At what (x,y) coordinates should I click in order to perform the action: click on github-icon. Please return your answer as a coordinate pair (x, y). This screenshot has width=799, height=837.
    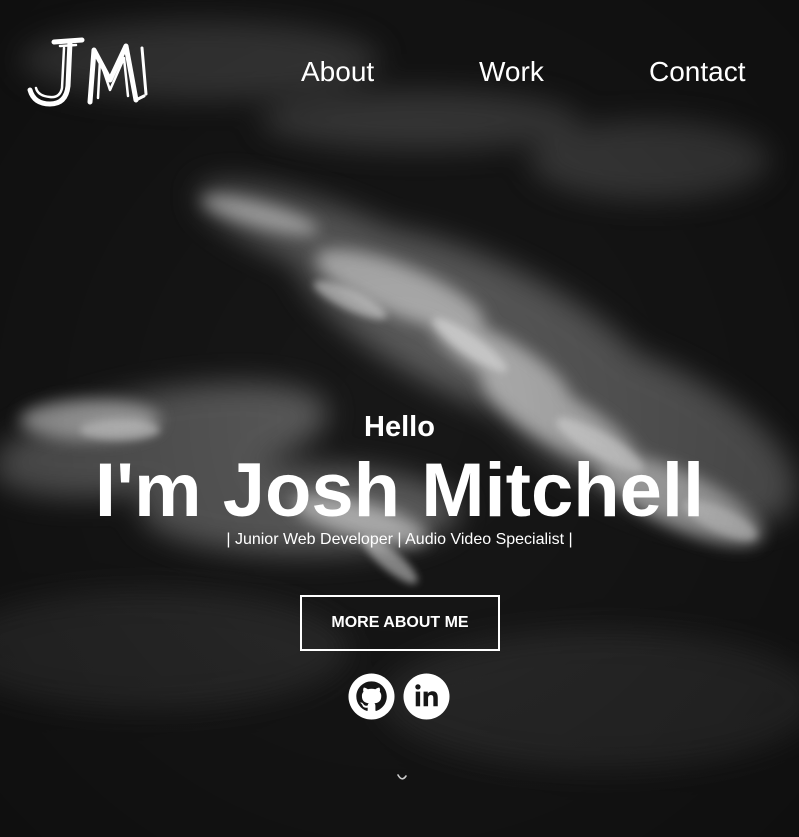
    Looking at the image, I should click on (371, 696).